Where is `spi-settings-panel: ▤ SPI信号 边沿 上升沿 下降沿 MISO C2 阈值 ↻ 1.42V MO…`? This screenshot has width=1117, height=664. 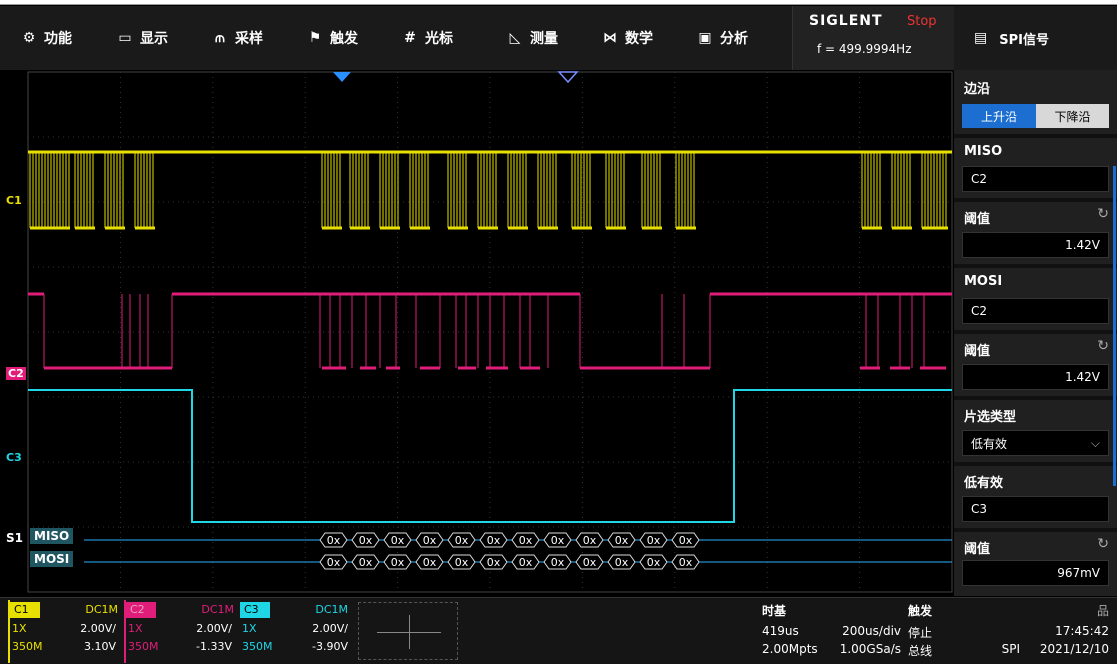
spi-settings-panel: ▤ SPI信号 边沿 上升沿 下降沿 MISO C2 阈值 ↻ 1.42V MO… is located at coordinates (1035, 301).